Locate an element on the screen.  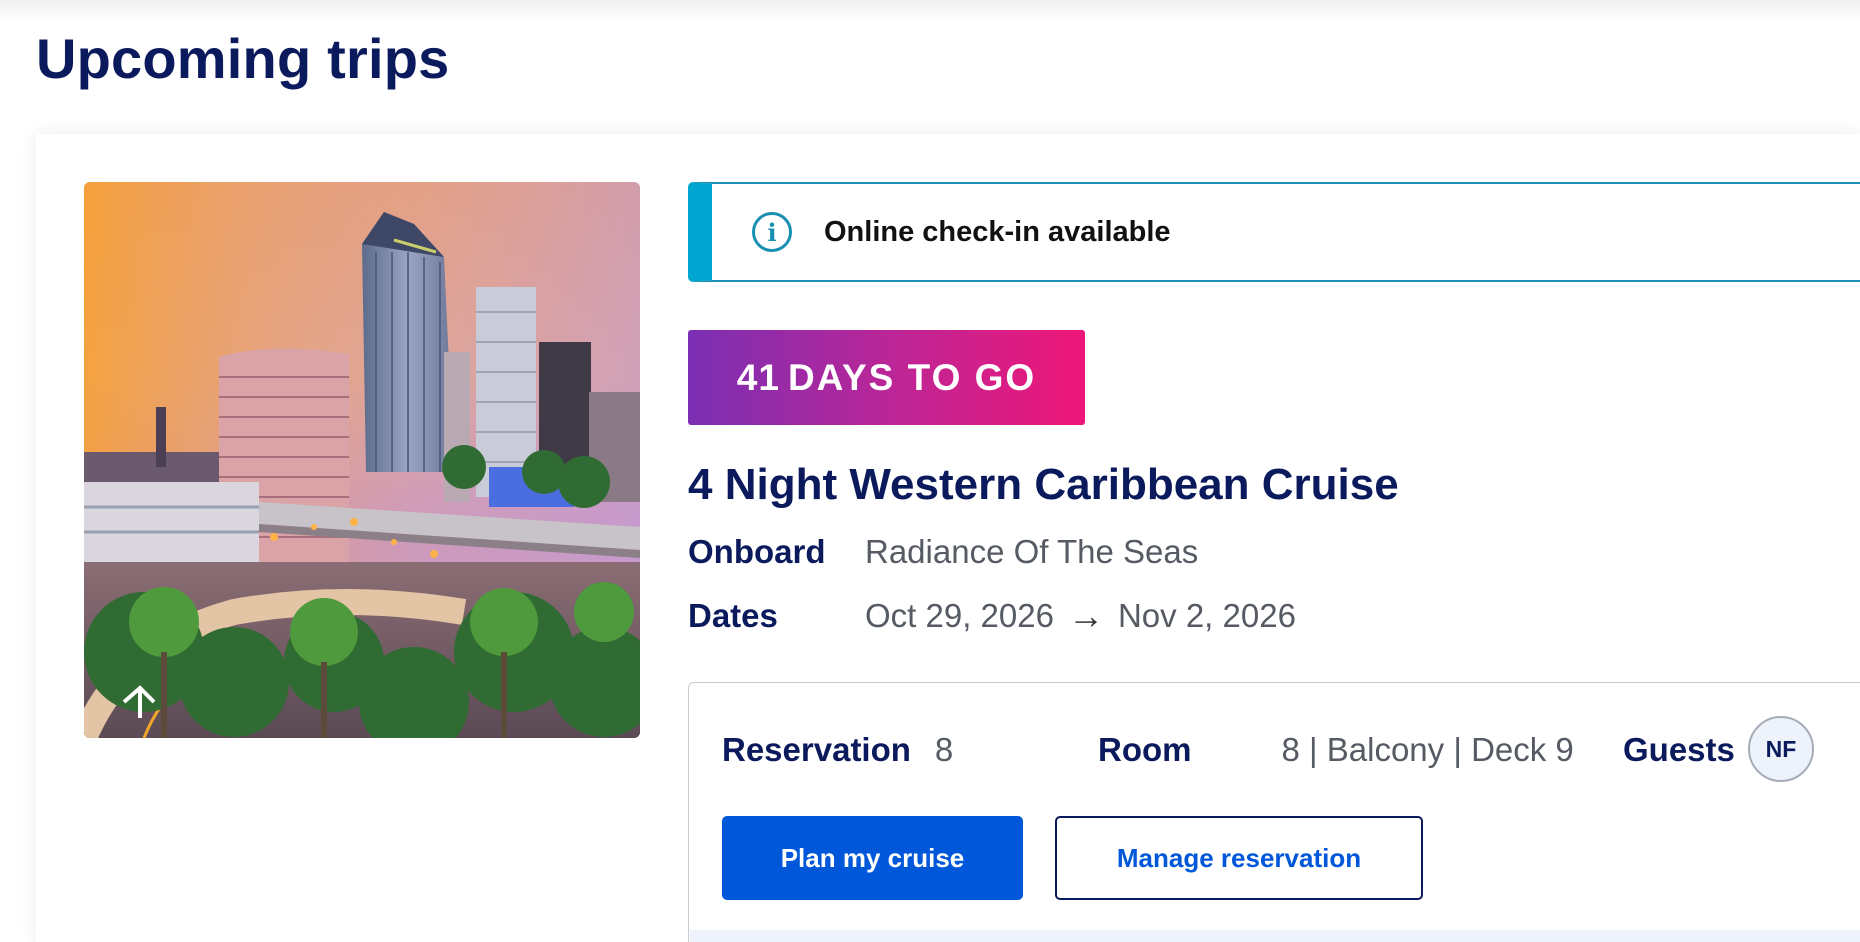
guests-info: Guests is located at coordinates (1679, 750).